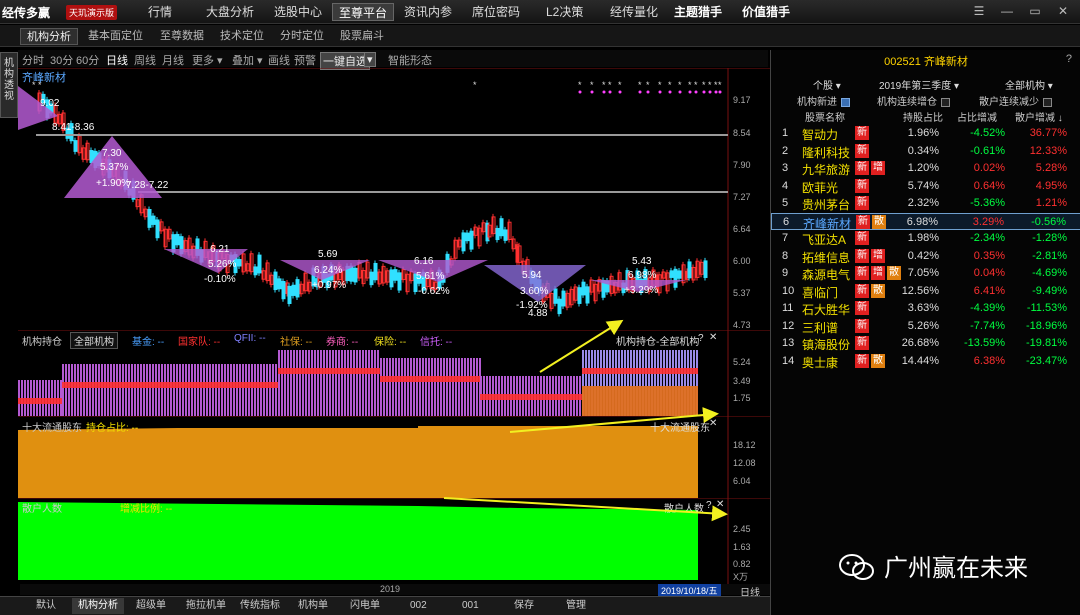  What do you see at coordinates (925, 343) in the screenshot?
I see `table-row: 13 镇海股份新 26.68% -13.59% -19.81%` at bounding box center [925, 343].